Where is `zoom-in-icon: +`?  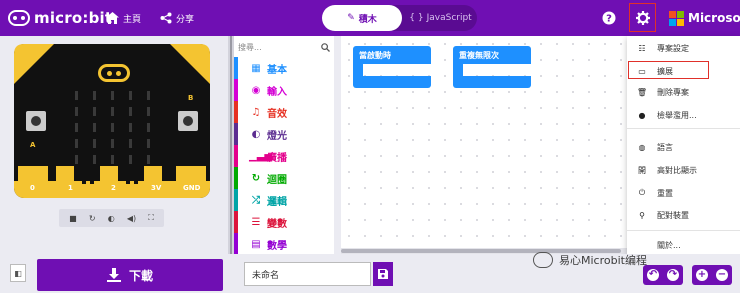 zoom-in-icon: + is located at coordinates (702, 275).